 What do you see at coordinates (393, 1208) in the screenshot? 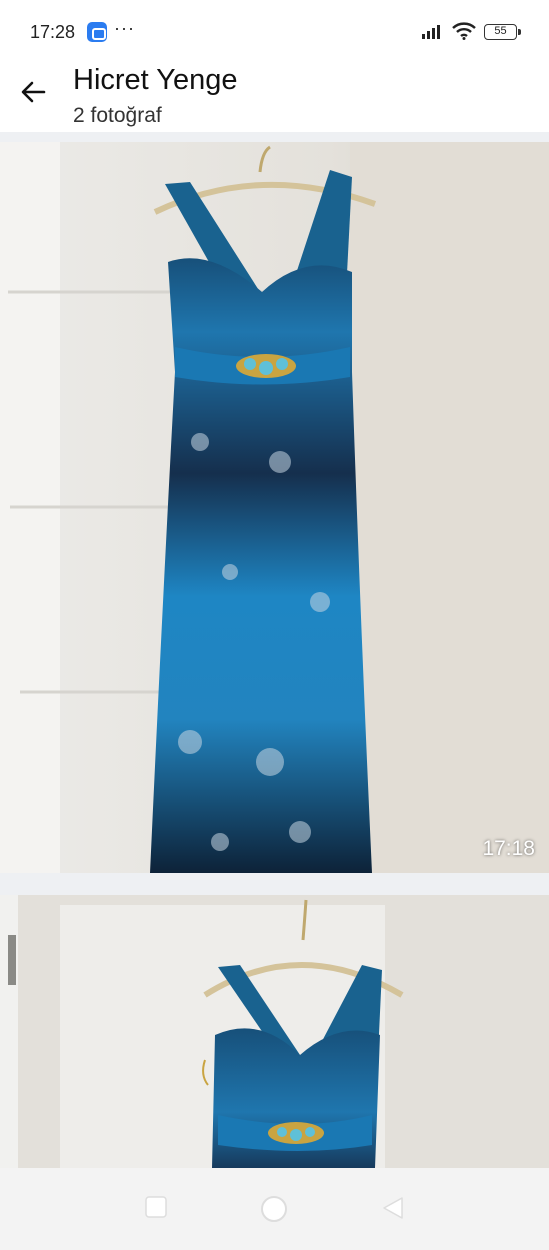
I see `back-button` at bounding box center [393, 1208].